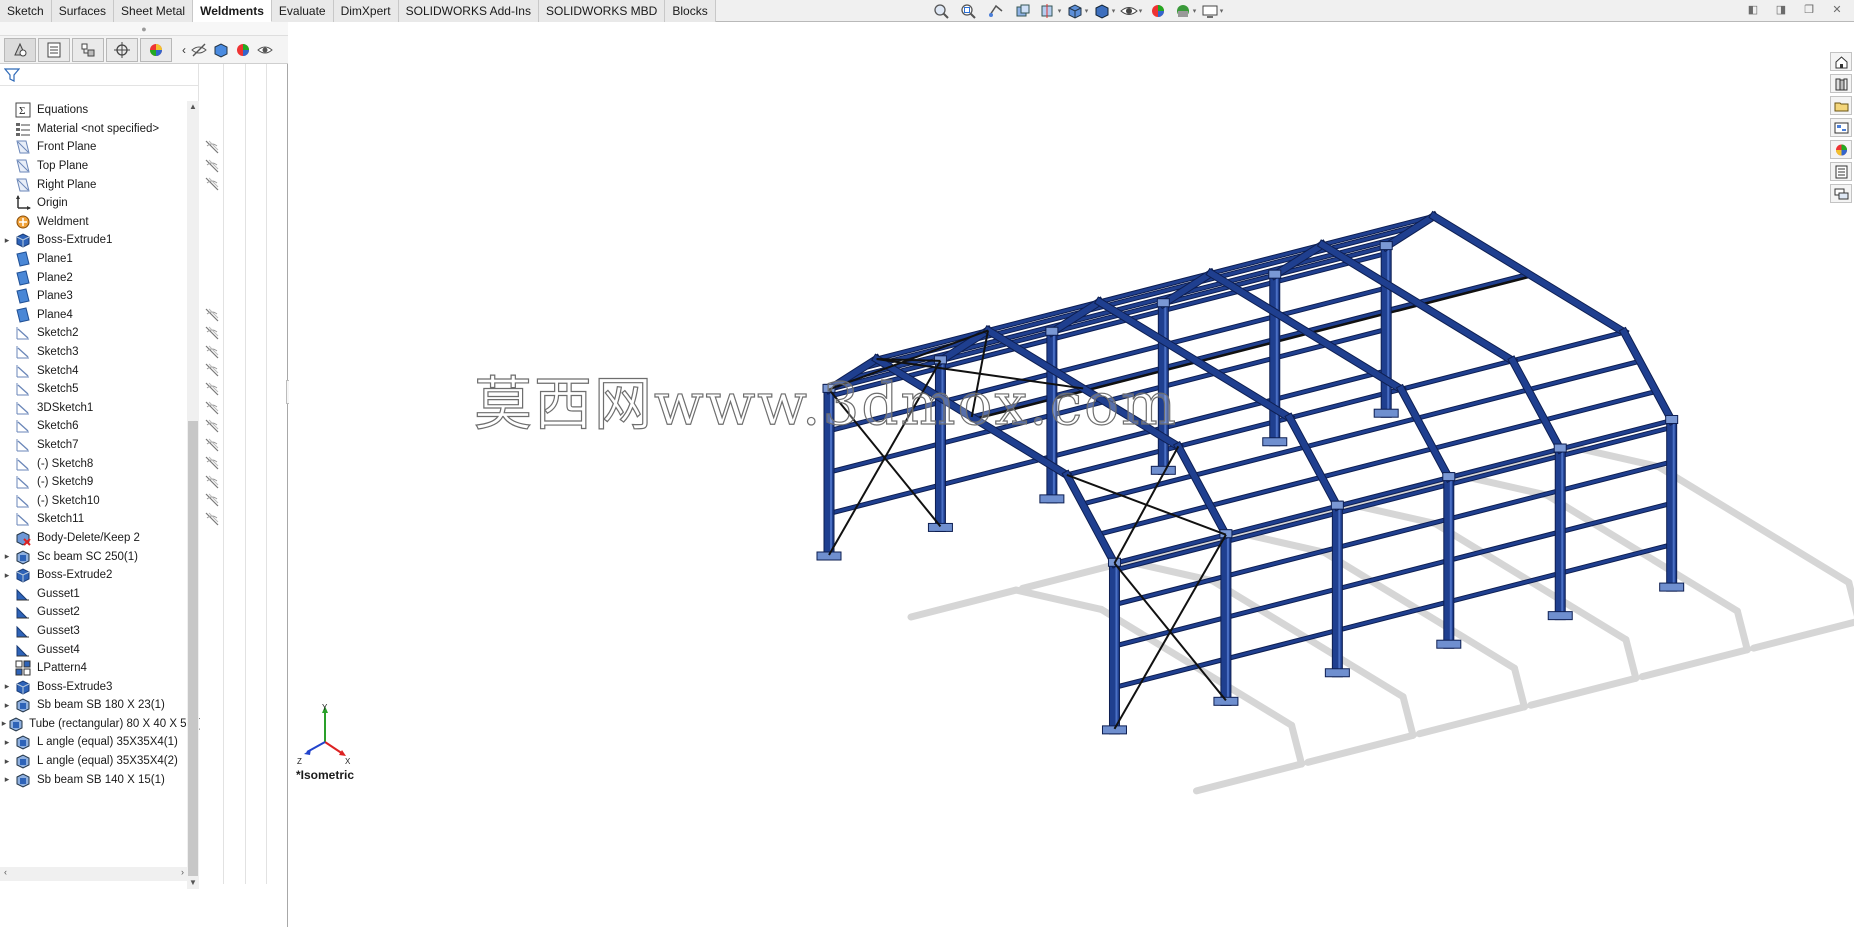 This screenshot has height=927, width=1854. What do you see at coordinates (109, 352) in the screenshot?
I see `tree-item-sketch3: Sketch3` at bounding box center [109, 352].